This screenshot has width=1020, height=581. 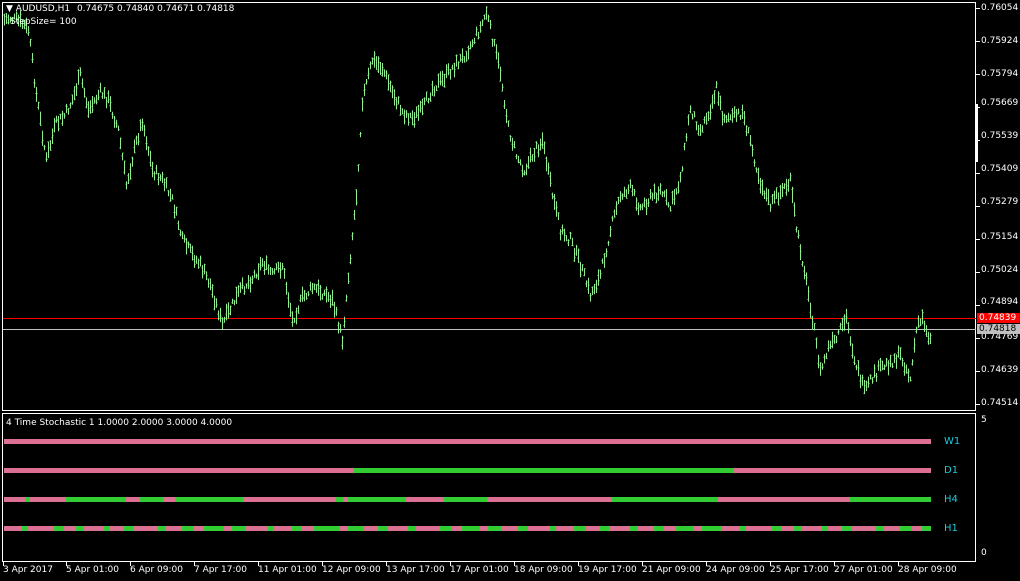 What do you see at coordinates (1000, 237) in the screenshot?
I see `price-axis-label: 0.75154` at bounding box center [1000, 237].